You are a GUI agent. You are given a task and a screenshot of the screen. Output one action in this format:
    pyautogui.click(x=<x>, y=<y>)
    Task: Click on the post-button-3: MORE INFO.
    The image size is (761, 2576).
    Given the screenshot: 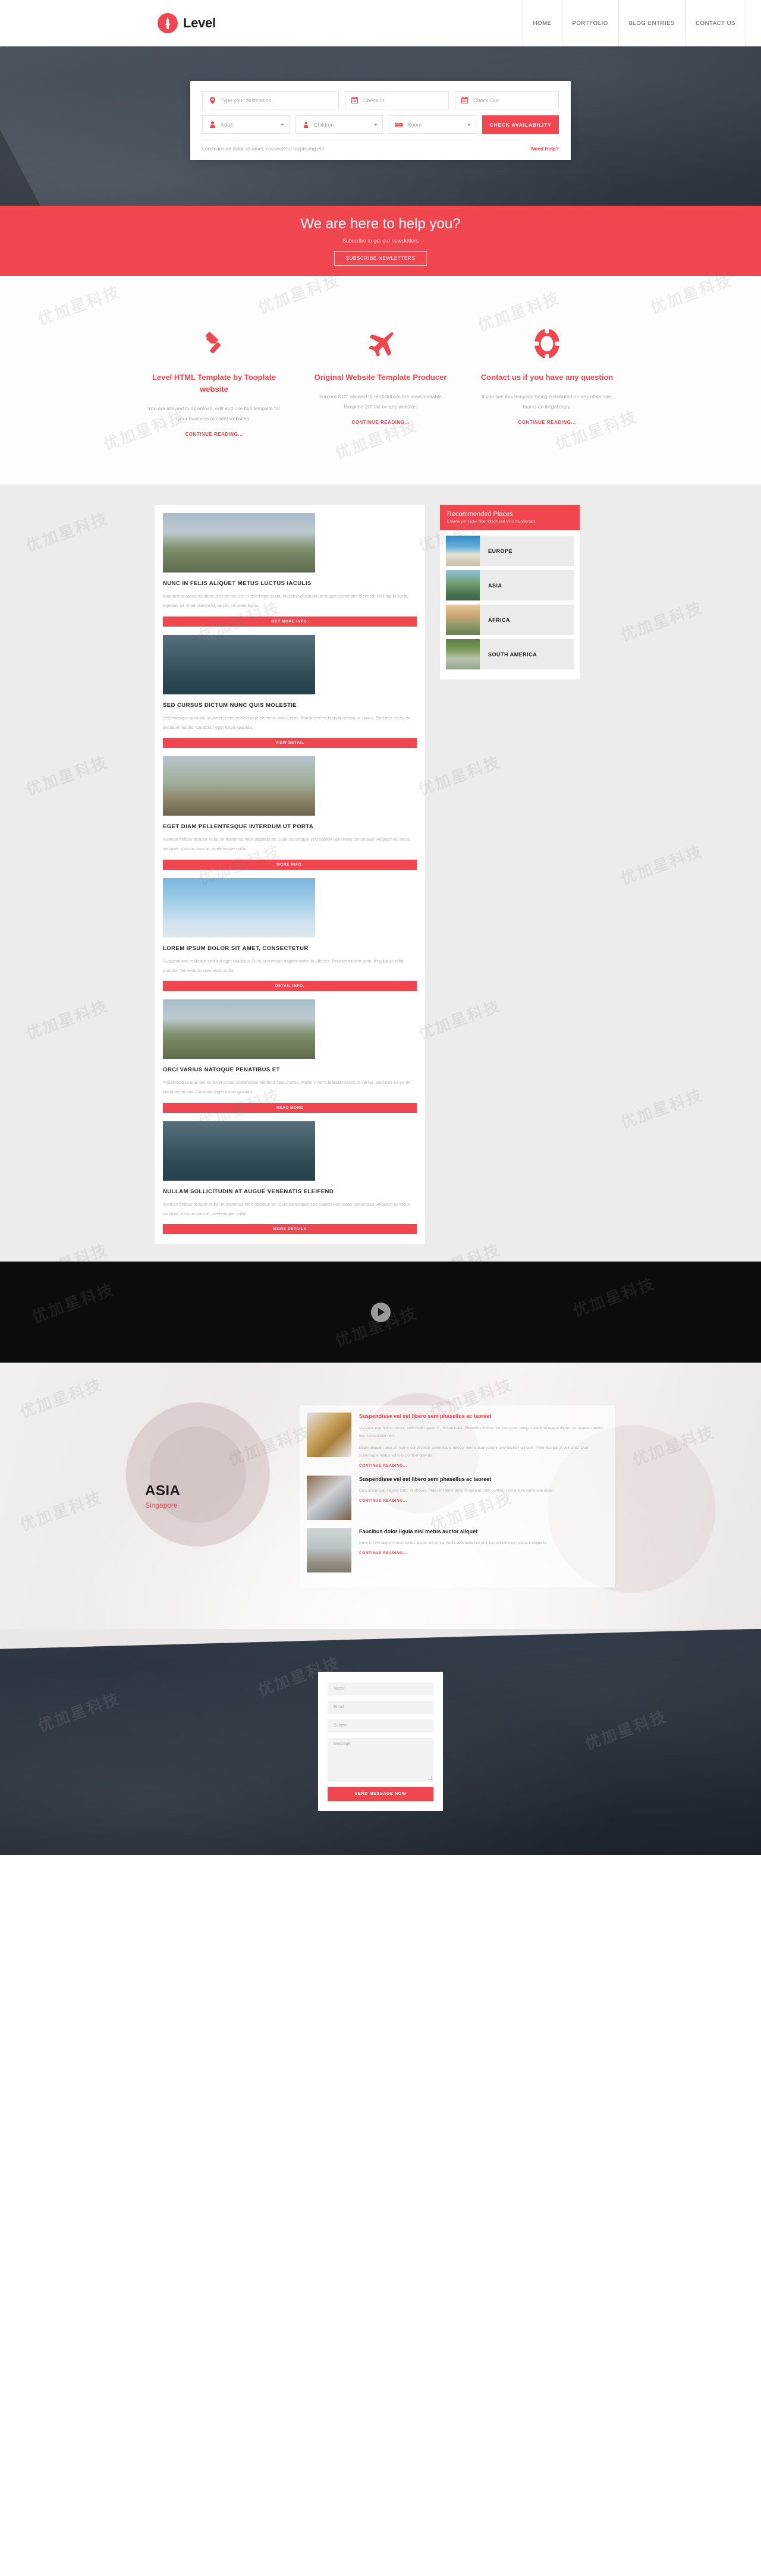 What is the action you would take?
    pyautogui.click(x=290, y=864)
    